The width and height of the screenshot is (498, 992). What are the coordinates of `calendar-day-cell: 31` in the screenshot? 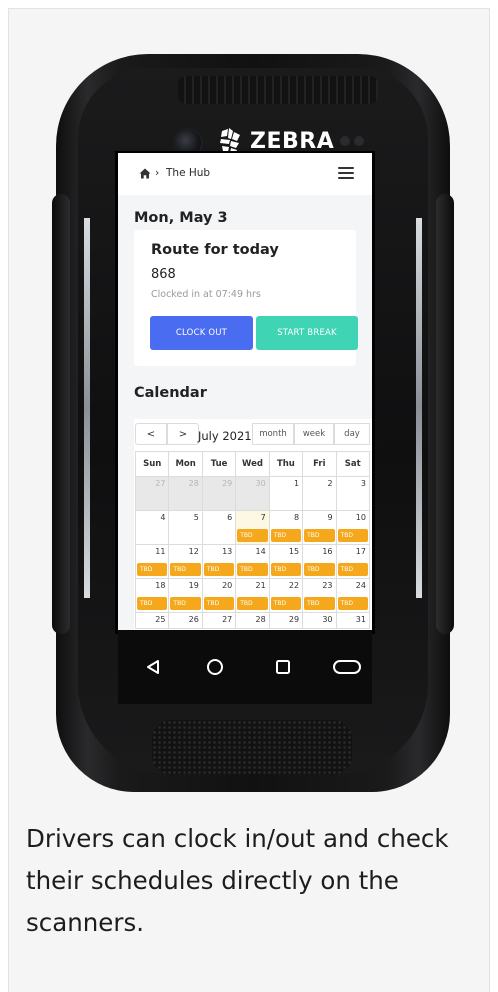 It's located at (353, 621).